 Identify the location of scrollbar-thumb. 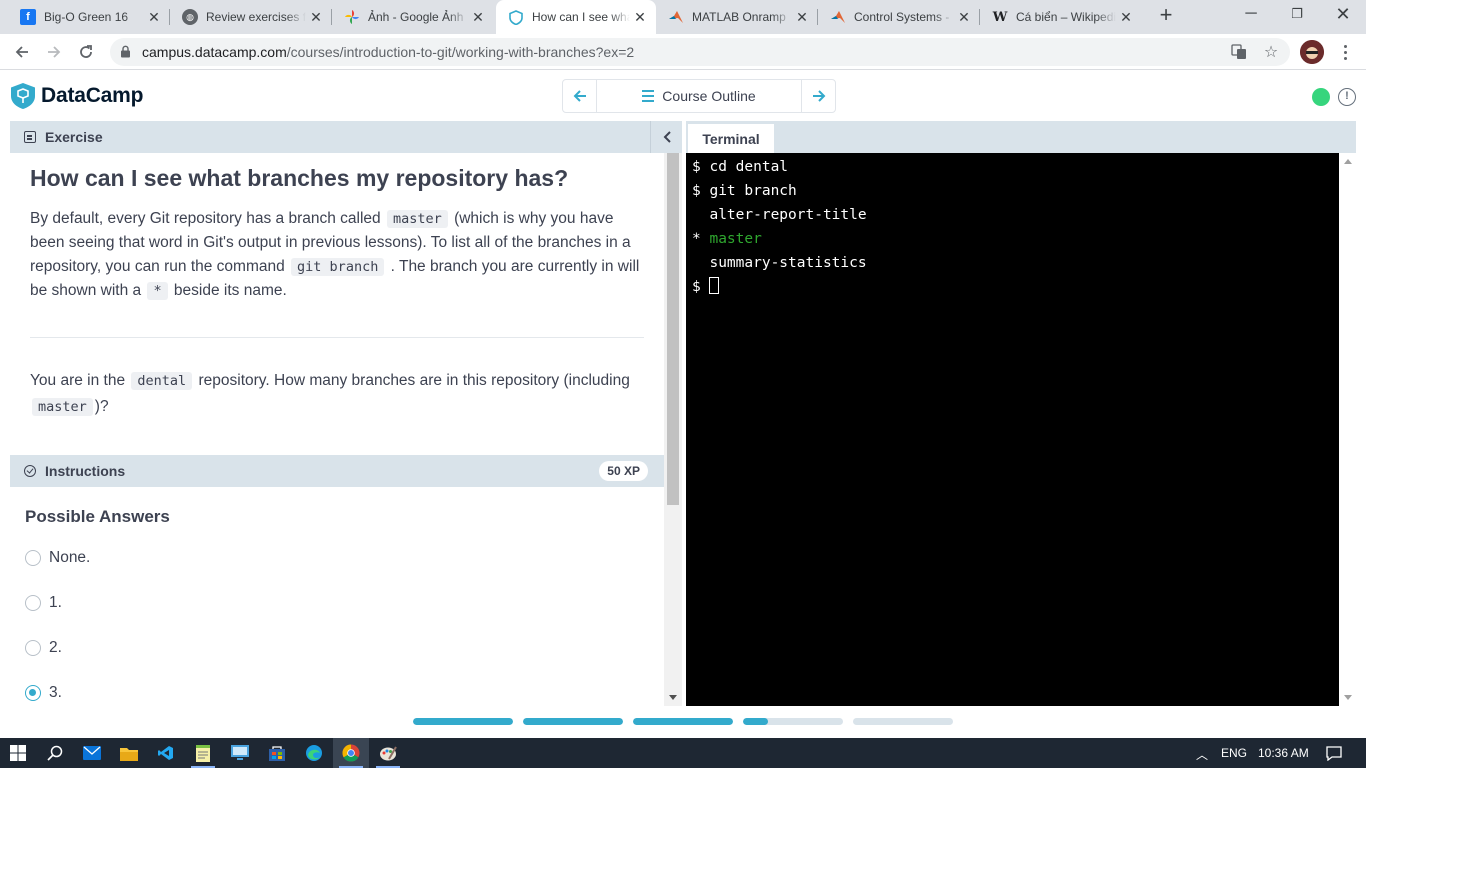
(673, 329).